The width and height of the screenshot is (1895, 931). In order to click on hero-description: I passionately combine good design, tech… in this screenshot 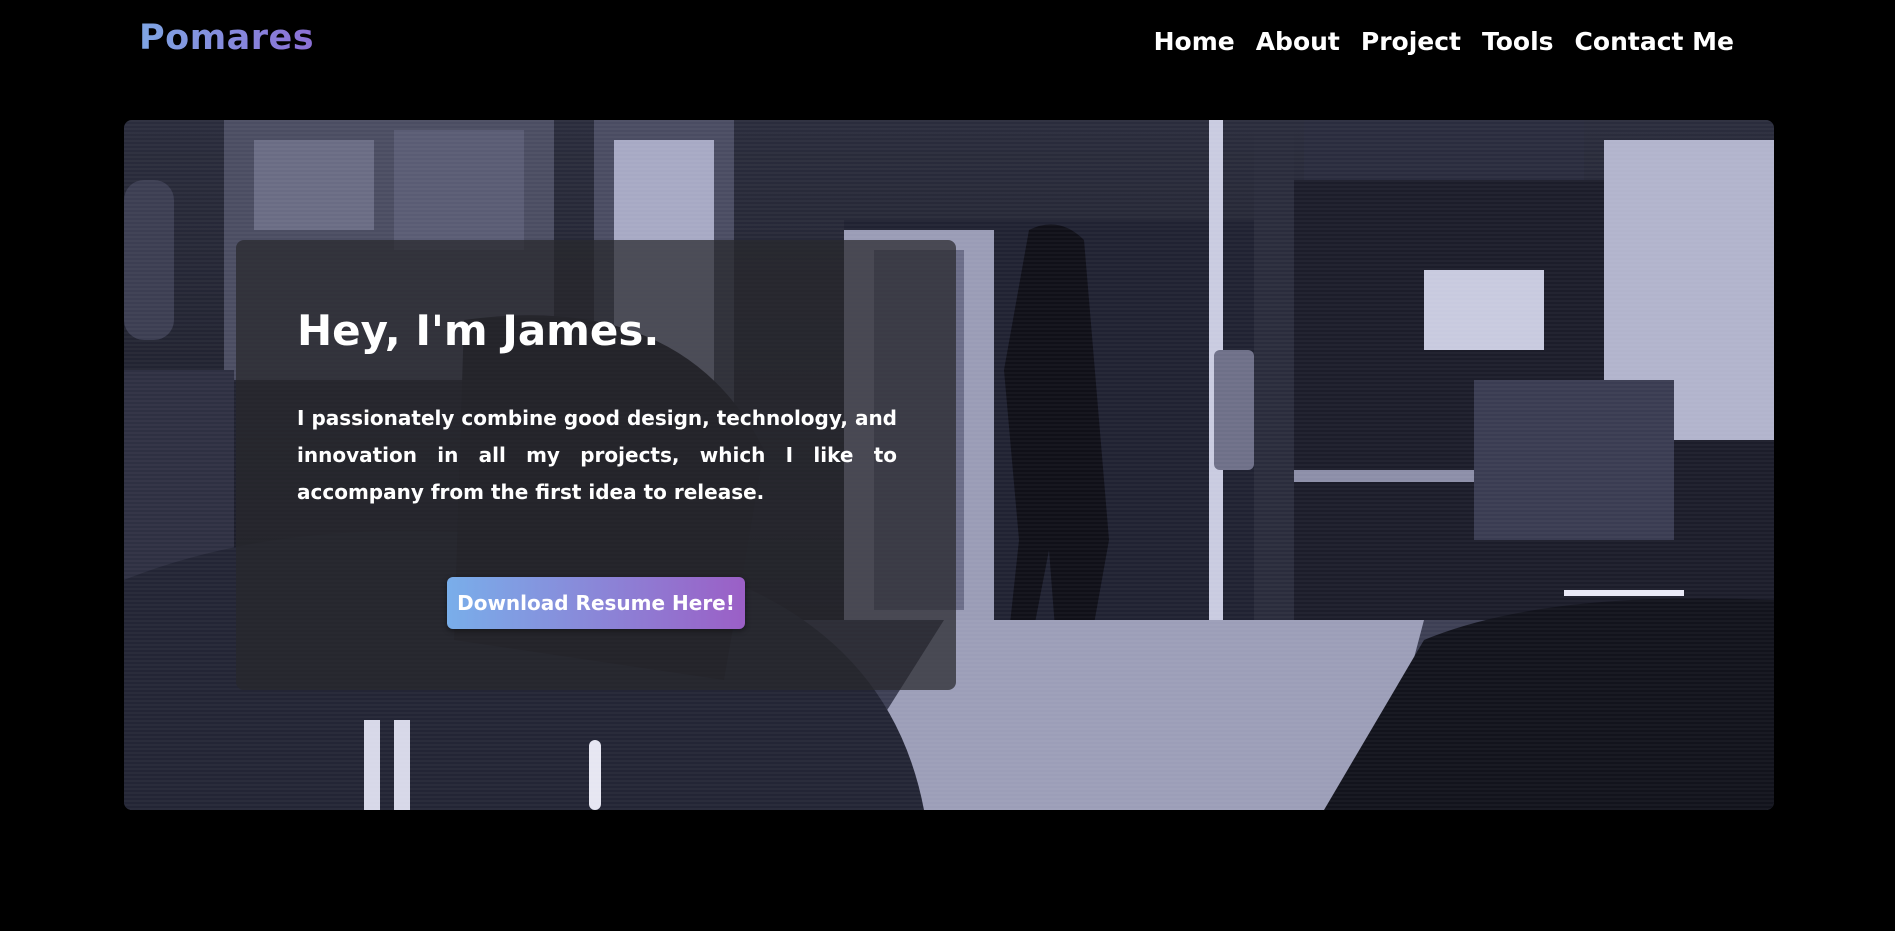, I will do `click(597, 455)`.